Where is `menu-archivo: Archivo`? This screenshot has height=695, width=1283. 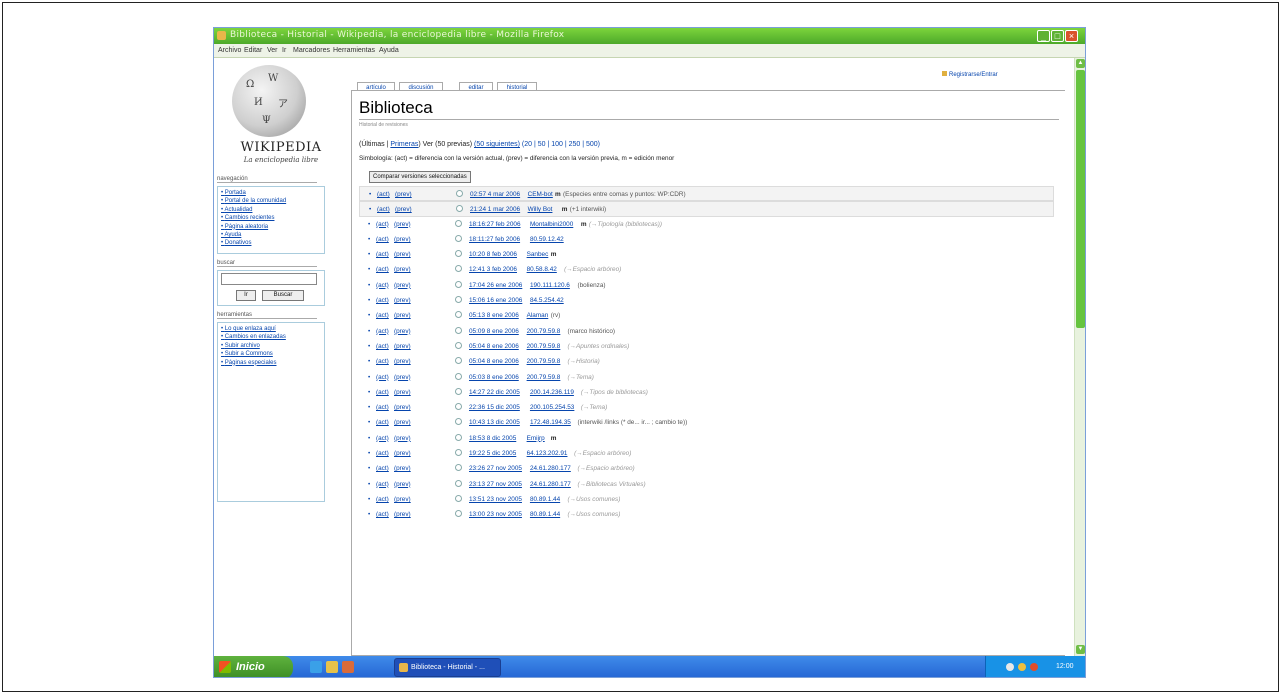
menu-archivo: Archivo is located at coordinates (229, 50).